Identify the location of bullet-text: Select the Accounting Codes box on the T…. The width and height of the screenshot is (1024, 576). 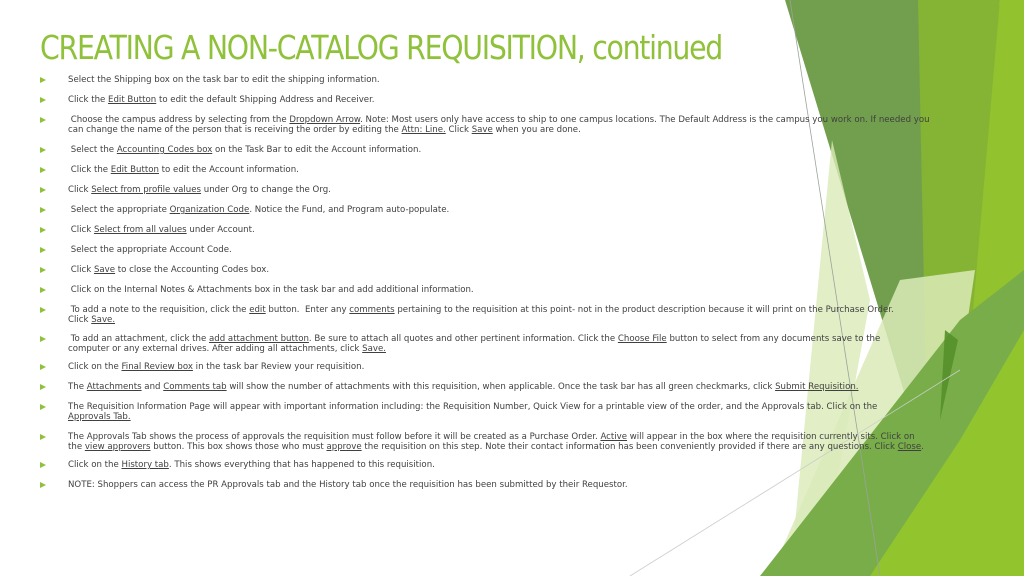
(508, 150).